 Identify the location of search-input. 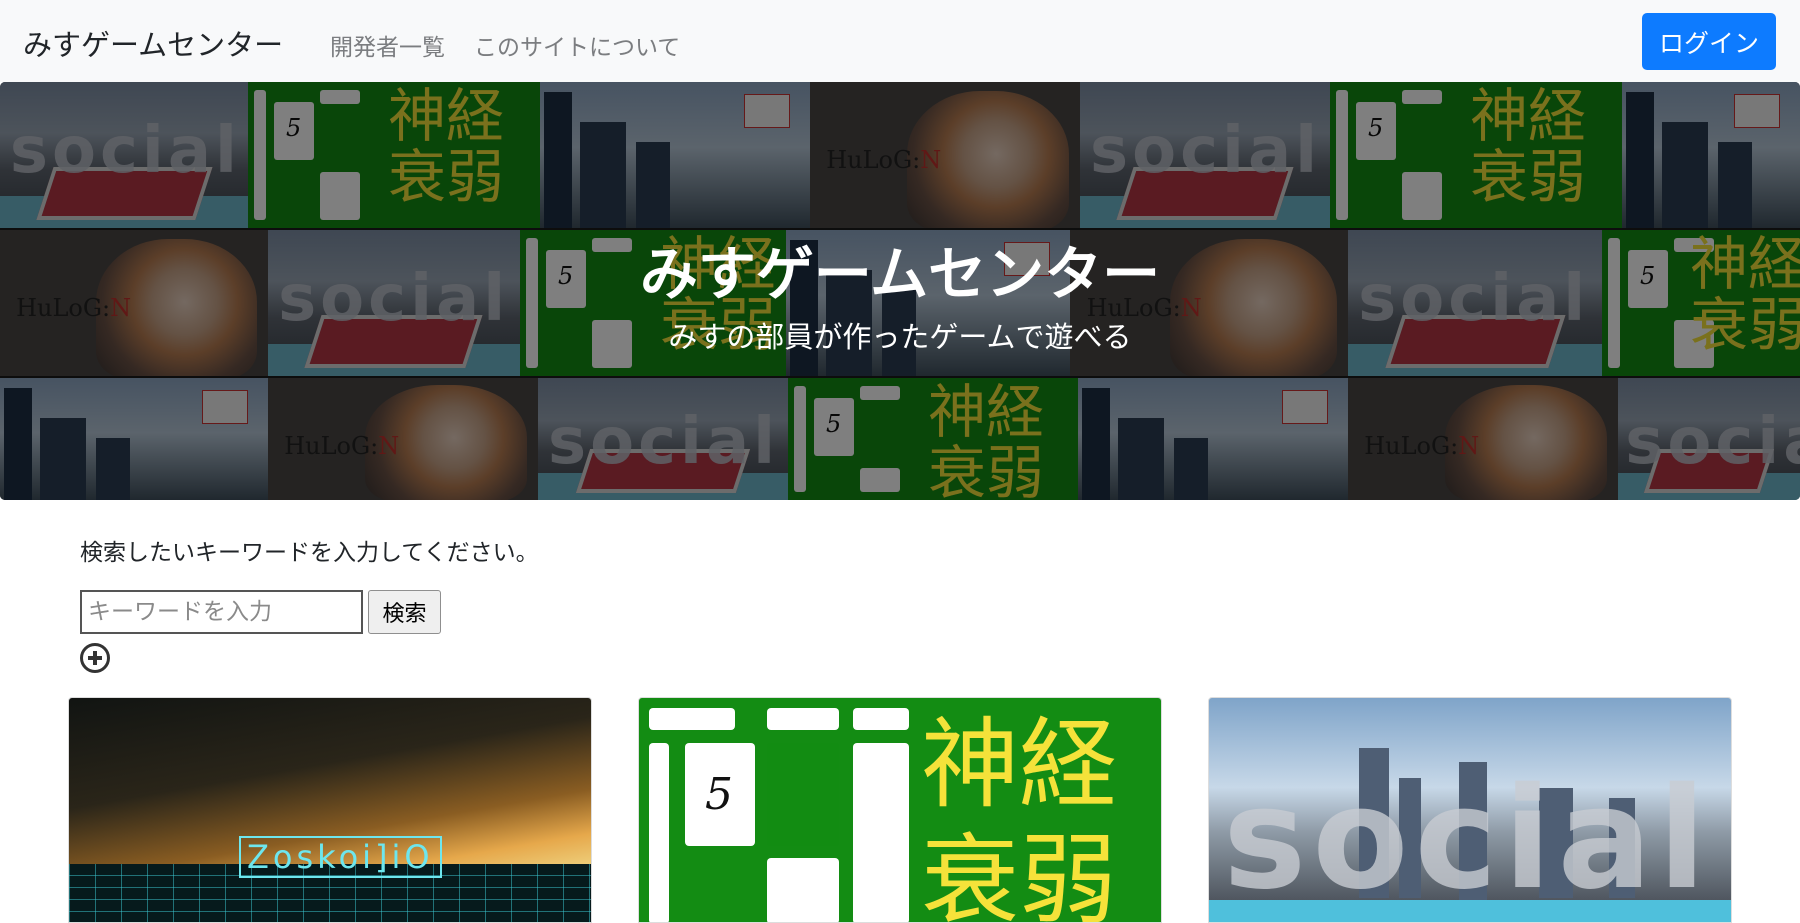
(221, 612).